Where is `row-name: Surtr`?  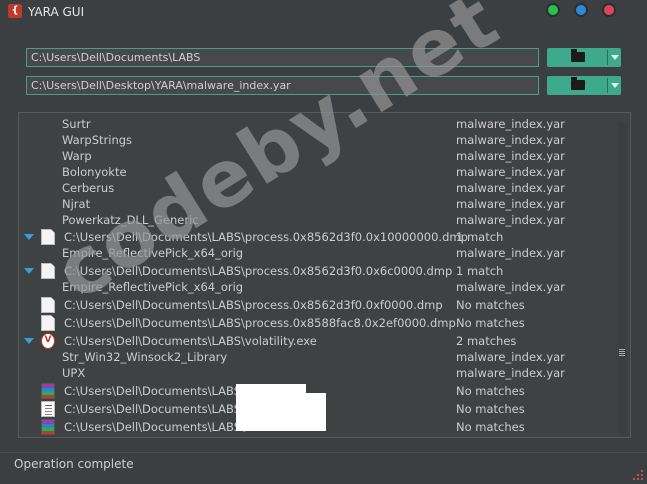 row-name: Surtr is located at coordinates (76, 124).